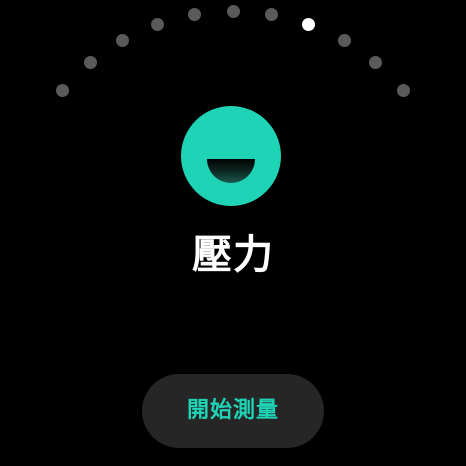 Image resolution: width=466 pixels, height=466 pixels. I want to click on page-title: 壓力, so click(233, 255).